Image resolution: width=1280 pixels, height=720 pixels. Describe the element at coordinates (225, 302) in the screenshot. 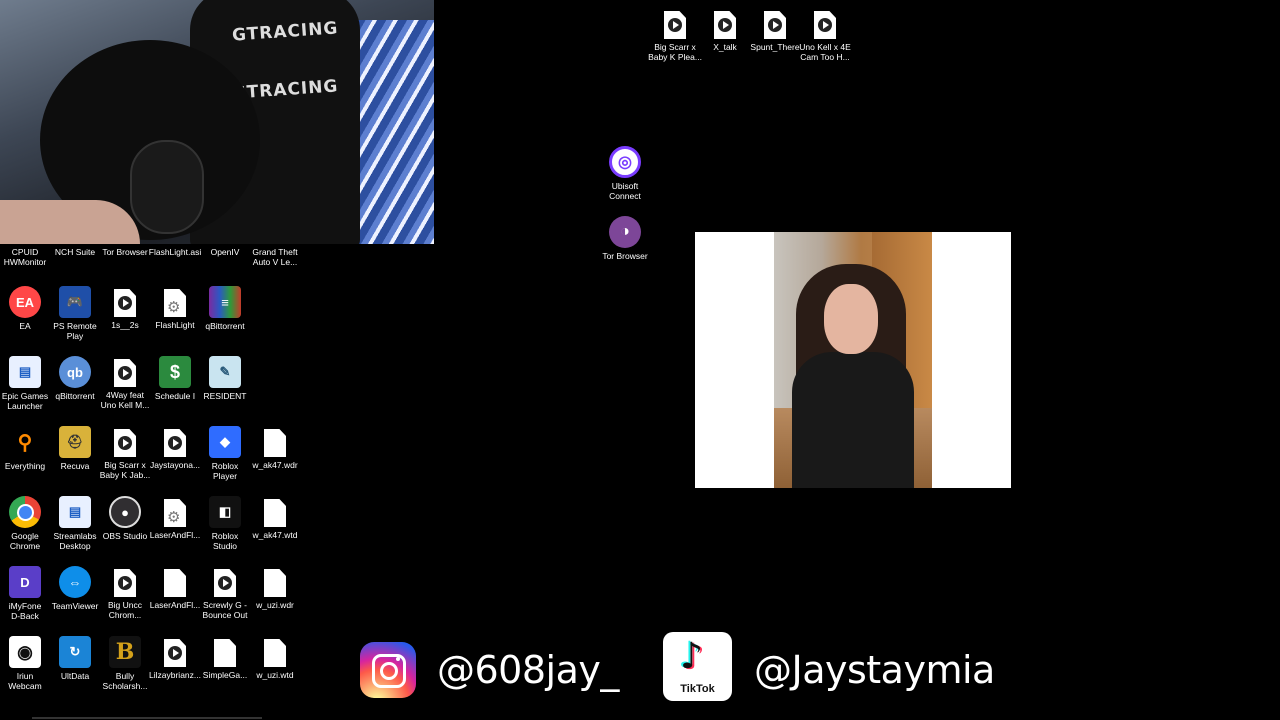

I see `archive-icon: ≡` at that location.